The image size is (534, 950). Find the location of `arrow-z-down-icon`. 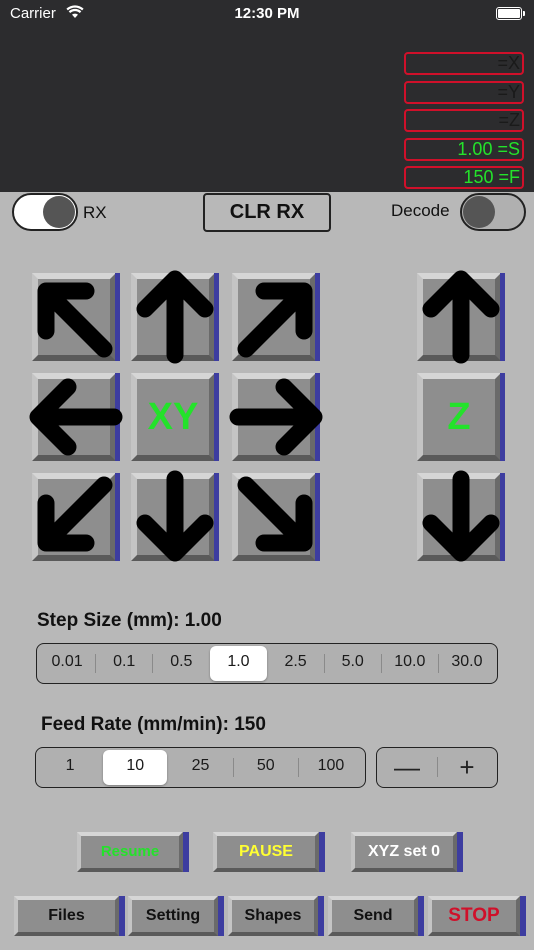

arrow-z-down-icon is located at coordinates (461, 516).